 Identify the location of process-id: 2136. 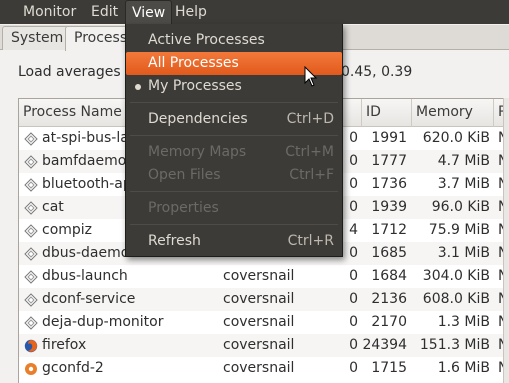
(389, 299).